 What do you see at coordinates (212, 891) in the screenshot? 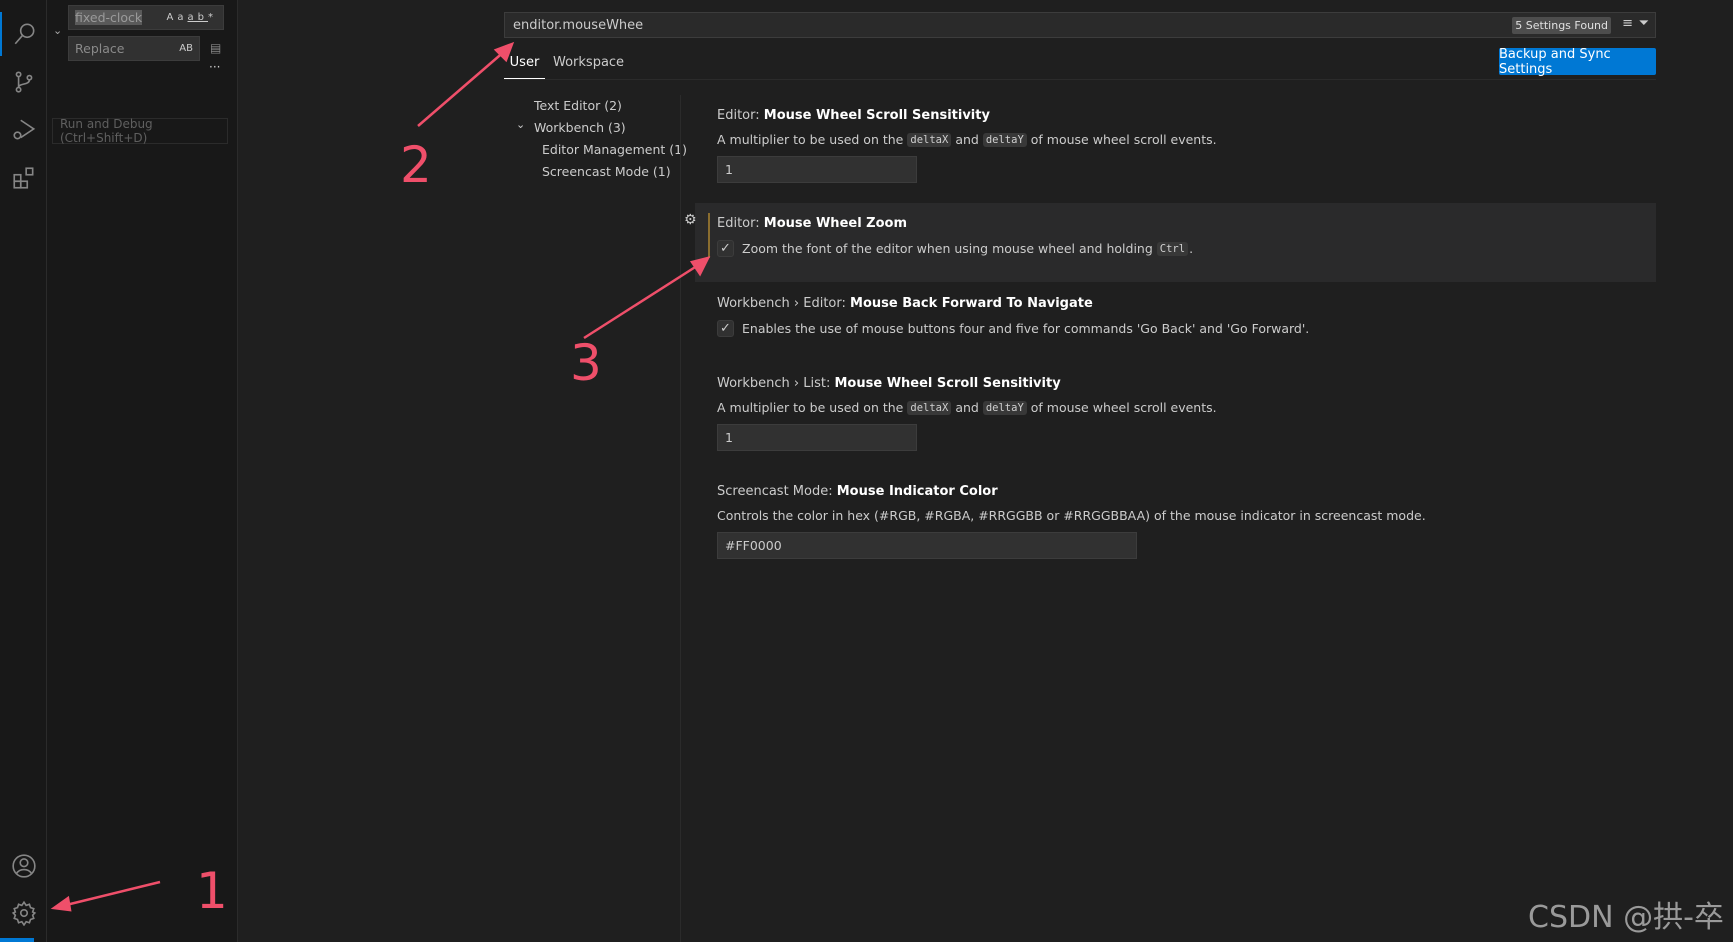
I see `annotation-1: 1` at bounding box center [212, 891].